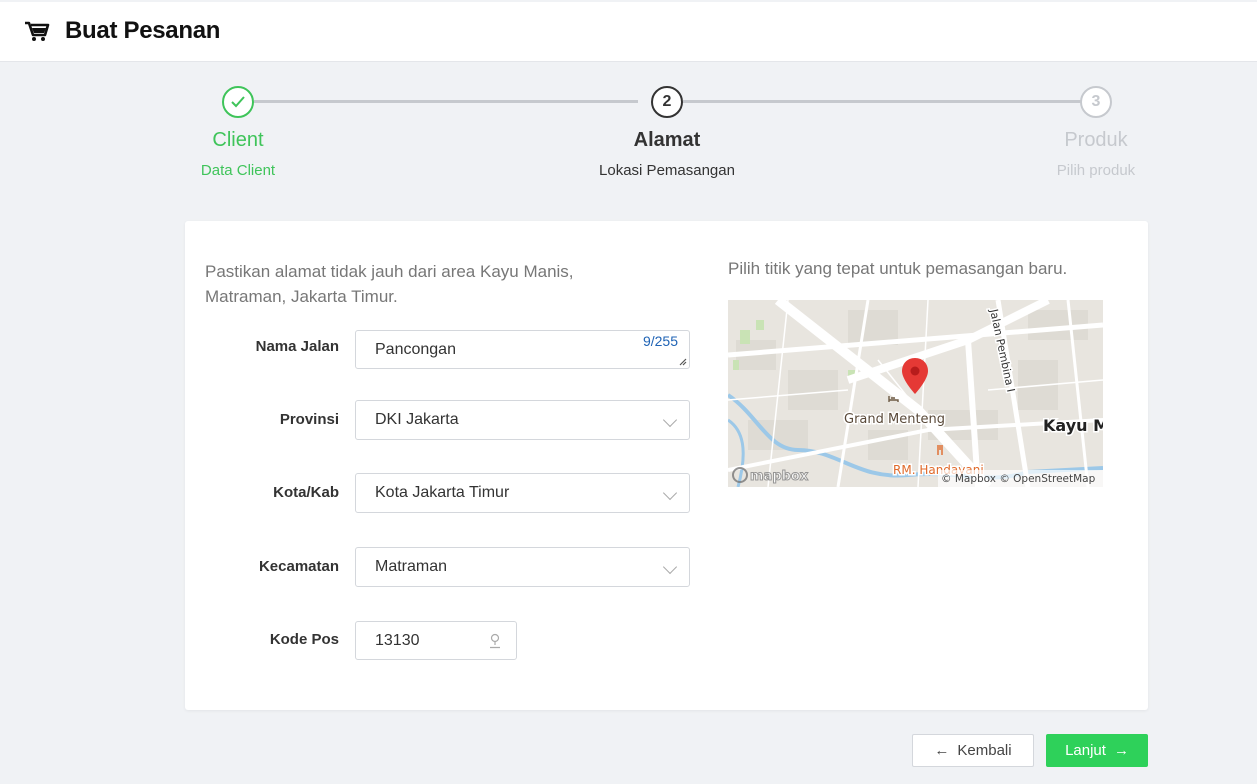 The width and height of the screenshot is (1257, 784). What do you see at coordinates (495, 641) in the screenshot?
I see `location-pin-icon` at bounding box center [495, 641].